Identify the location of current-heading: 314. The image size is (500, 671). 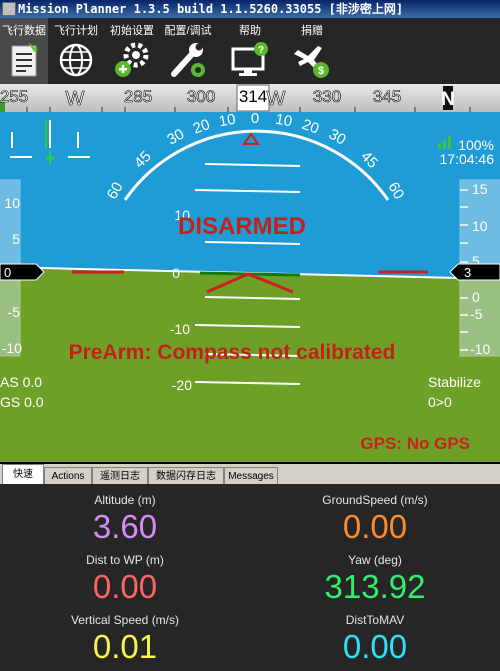
(253, 96).